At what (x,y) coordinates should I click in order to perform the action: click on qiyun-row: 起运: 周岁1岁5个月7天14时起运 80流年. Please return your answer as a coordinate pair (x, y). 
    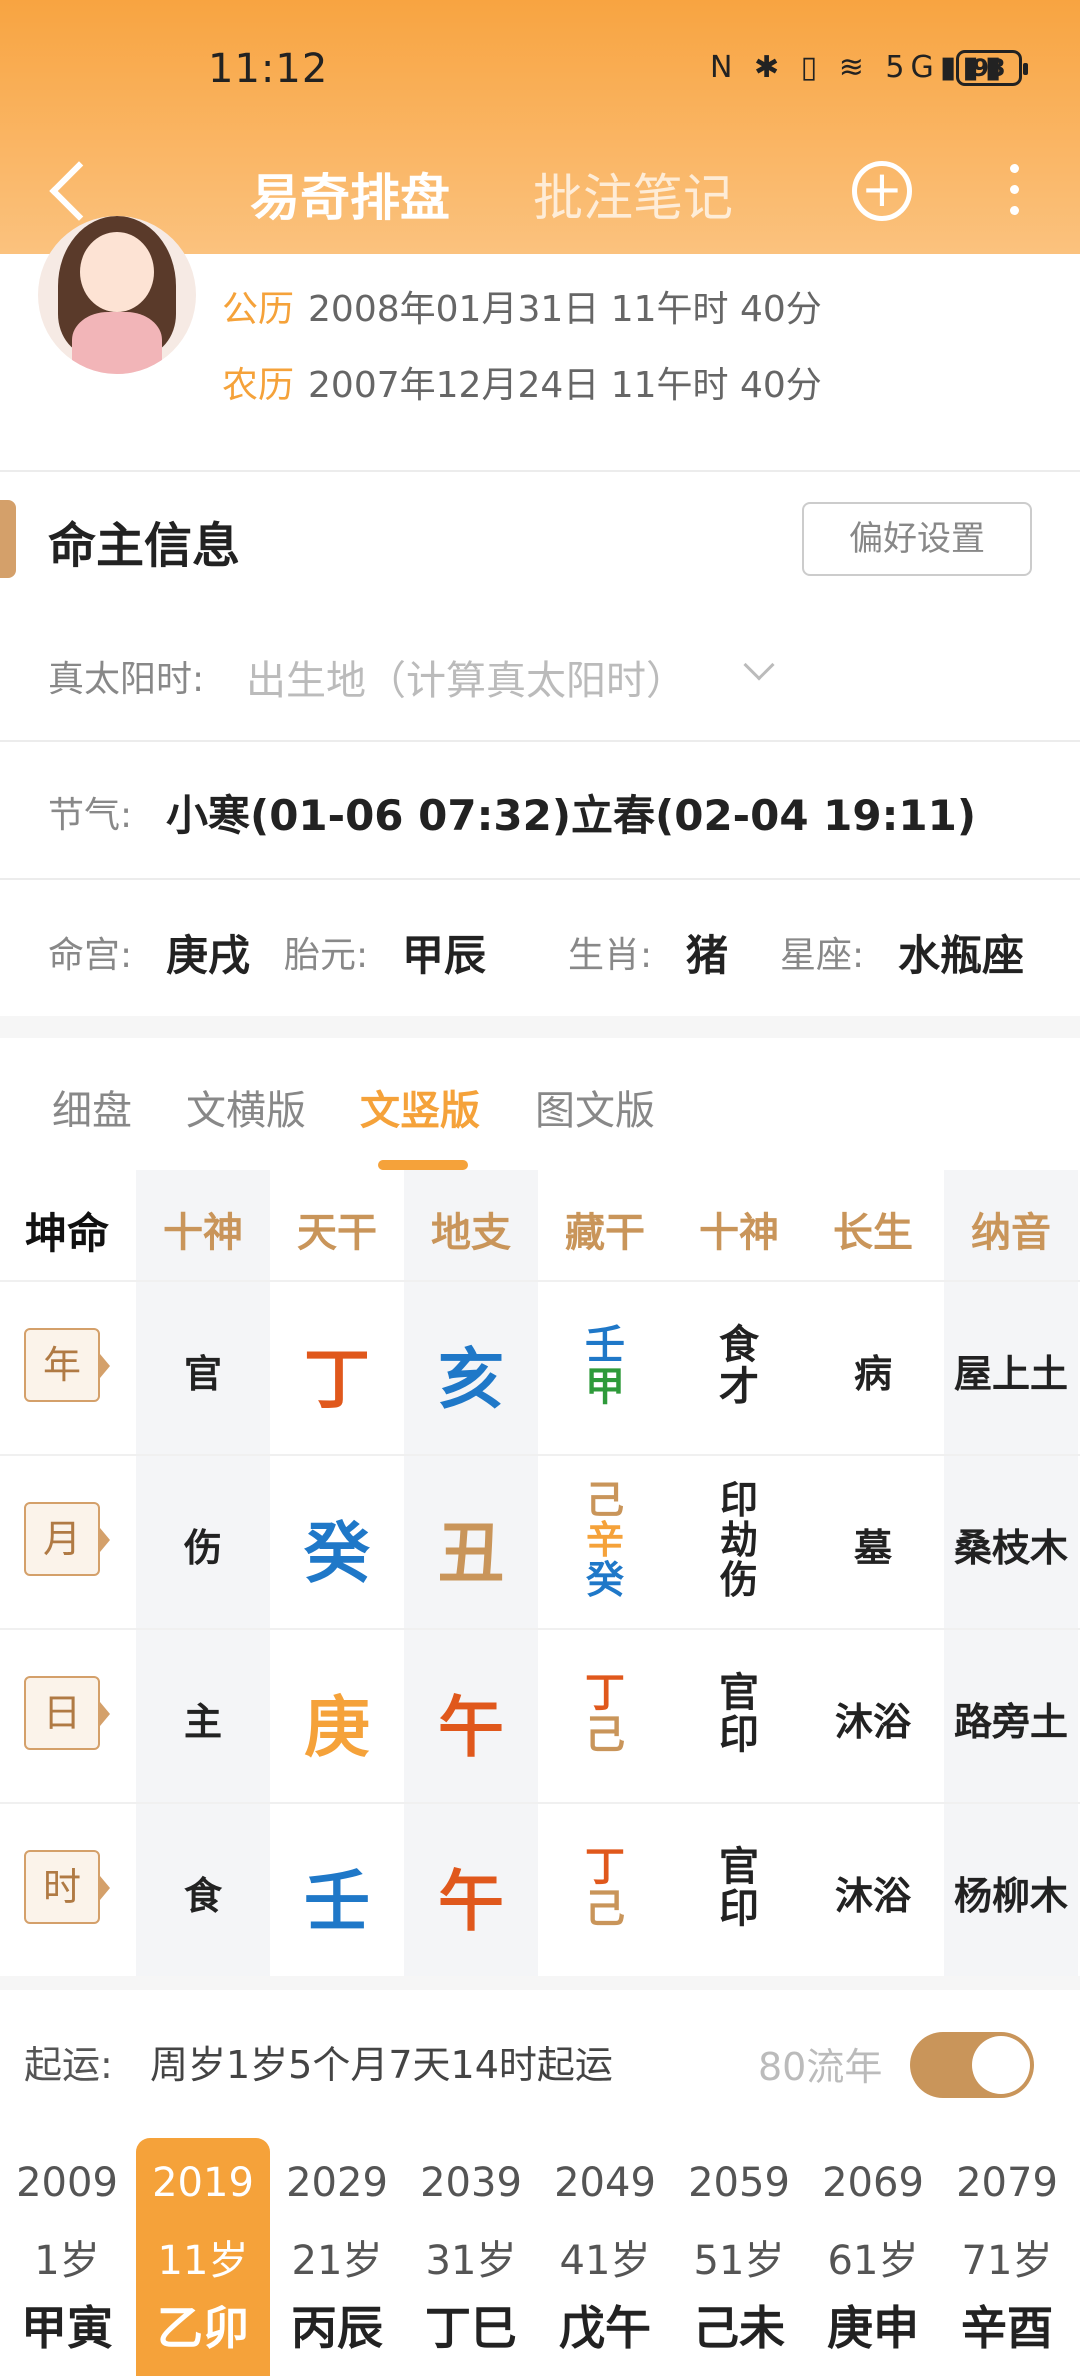
    Looking at the image, I should click on (540, 2064).